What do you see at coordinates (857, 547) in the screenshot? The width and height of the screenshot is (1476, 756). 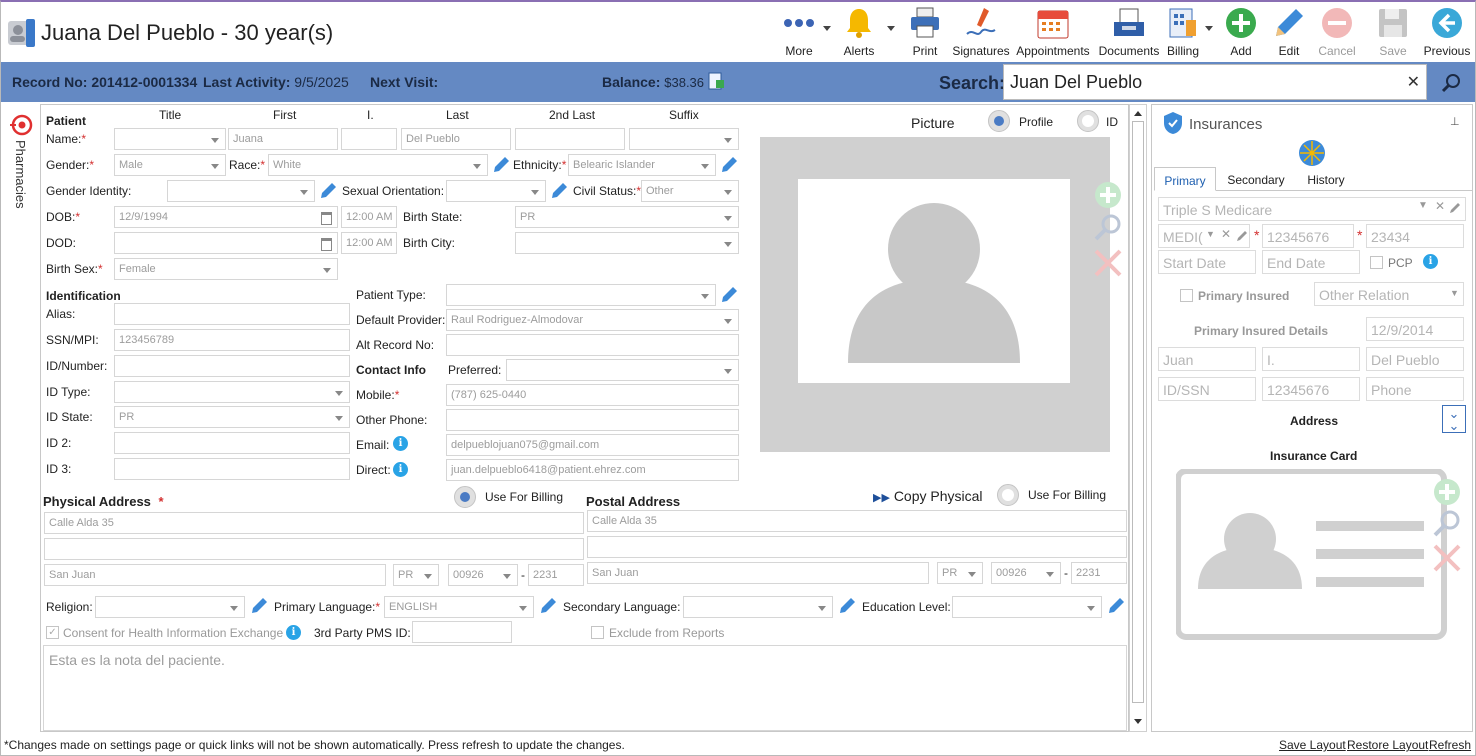 I see `postal-line2-input` at bounding box center [857, 547].